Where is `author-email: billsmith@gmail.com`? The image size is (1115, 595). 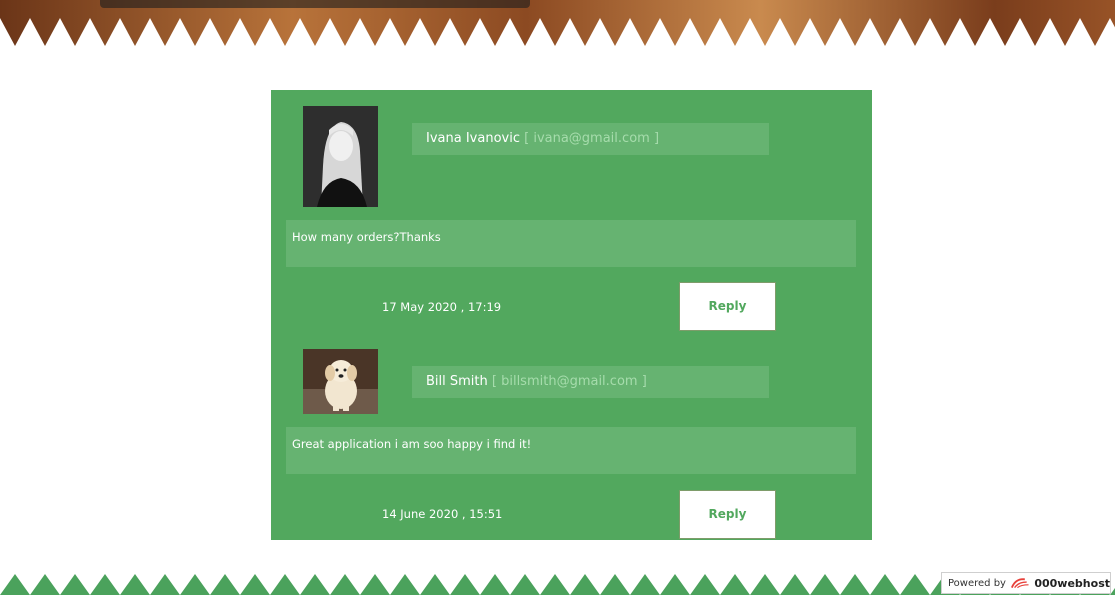
author-email: billsmith@gmail.com is located at coordinates (569, 381).